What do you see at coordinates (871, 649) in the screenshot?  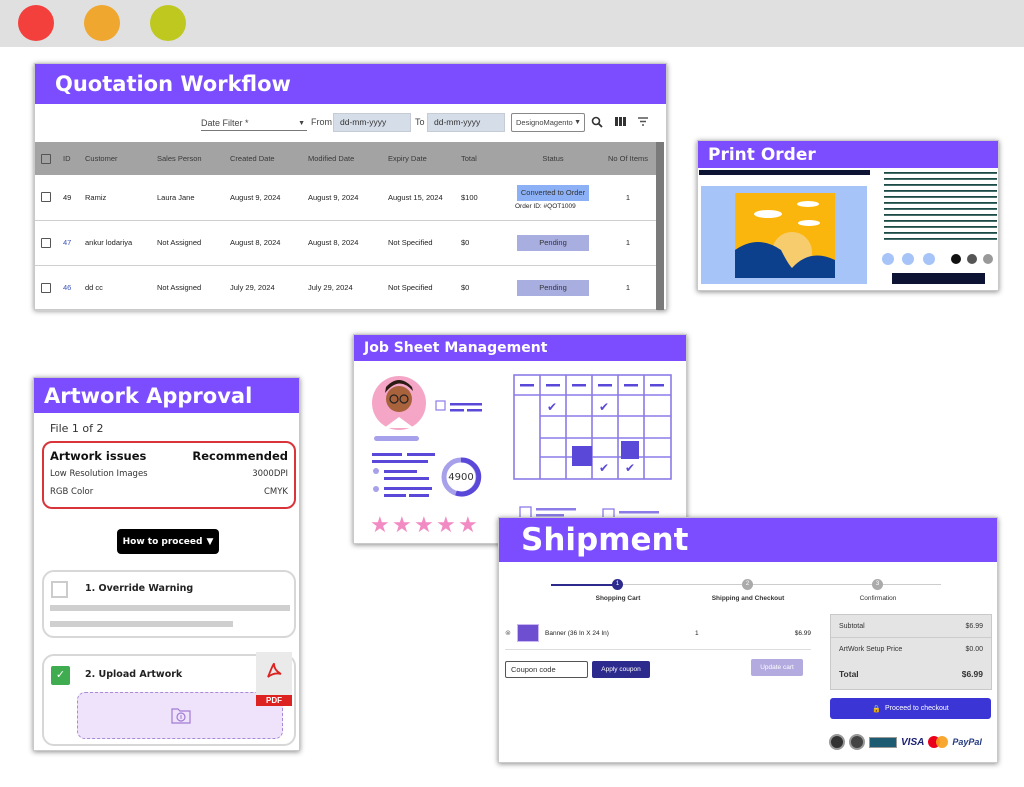 I see `totals-label: ArtWork Setup Price` at bounding box center [871, 649].